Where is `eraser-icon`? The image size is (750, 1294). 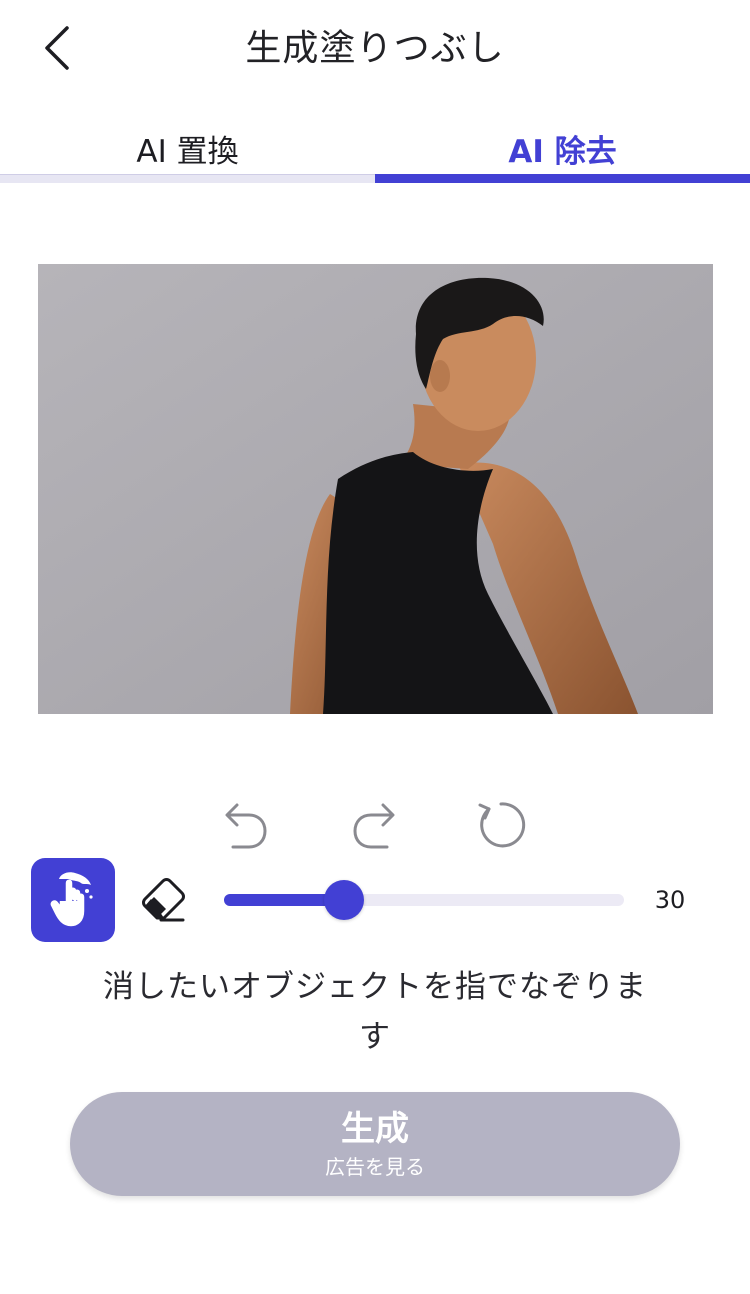
eraser-icon is located at coordinates (163, 900).